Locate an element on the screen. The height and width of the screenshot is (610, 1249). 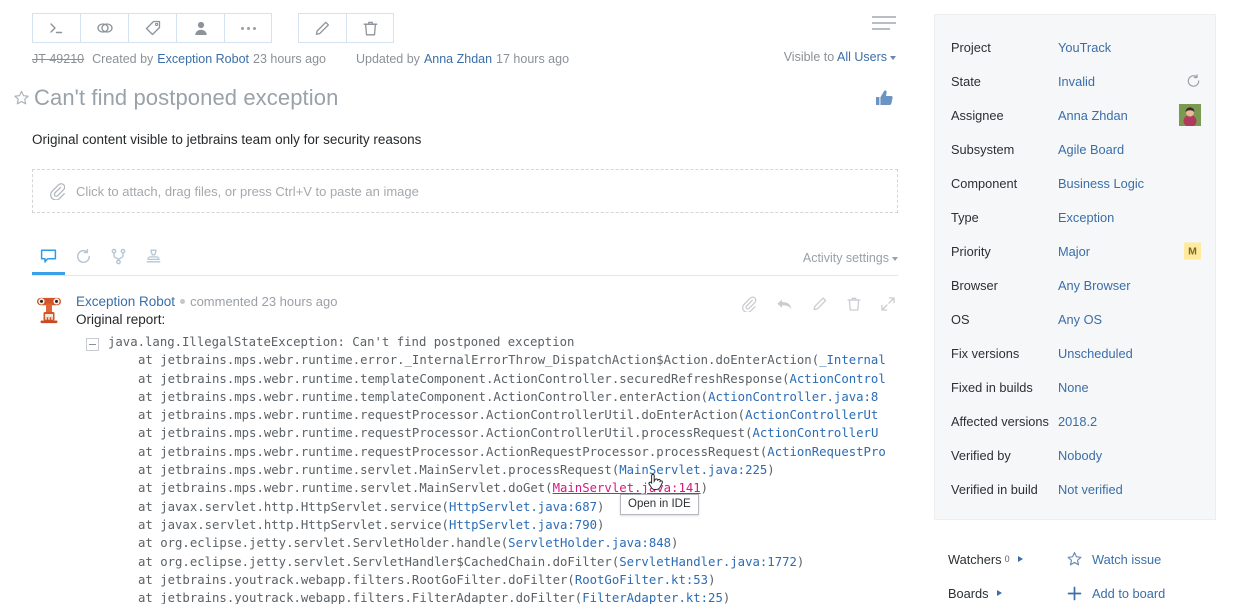
attach-icon is located at coordinates (749, 304).